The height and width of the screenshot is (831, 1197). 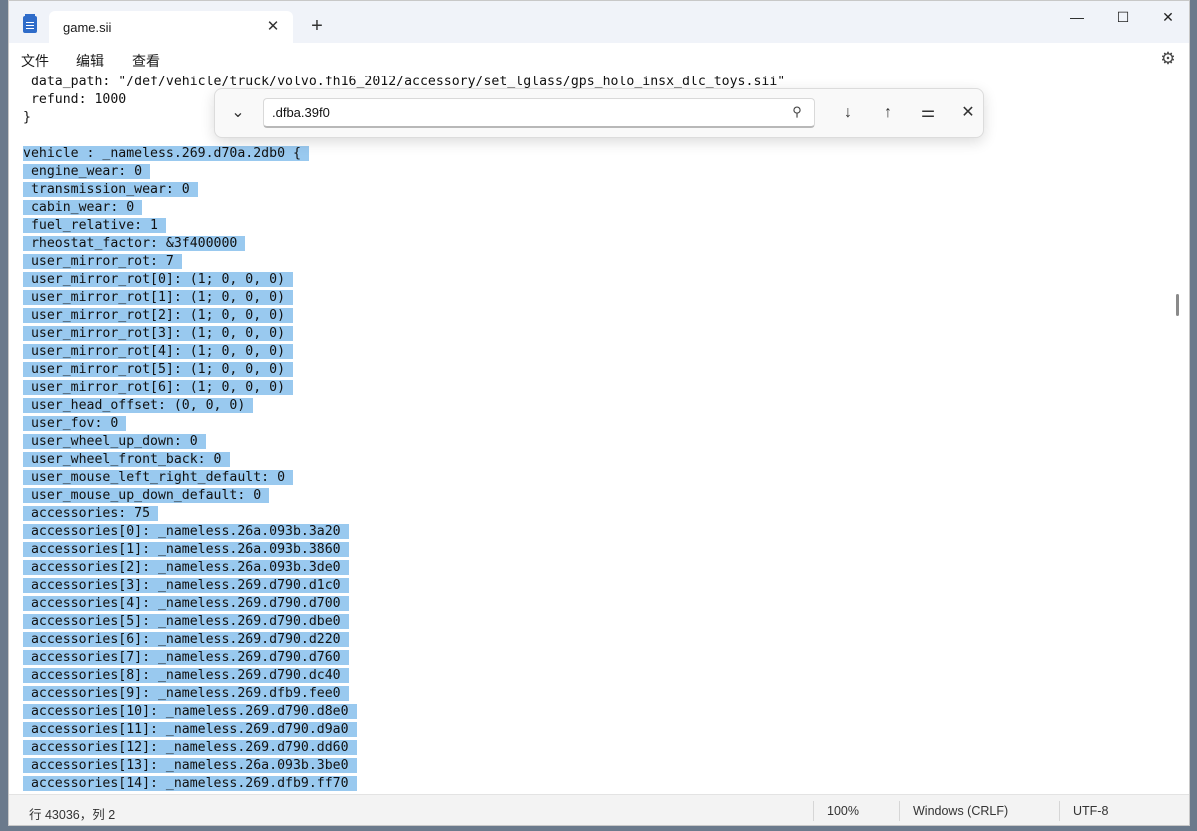 What do you see at coordinates (1167, 17) in the screenshot?
I see `close-window-button: ✕` at bounding box center [1167, 17].